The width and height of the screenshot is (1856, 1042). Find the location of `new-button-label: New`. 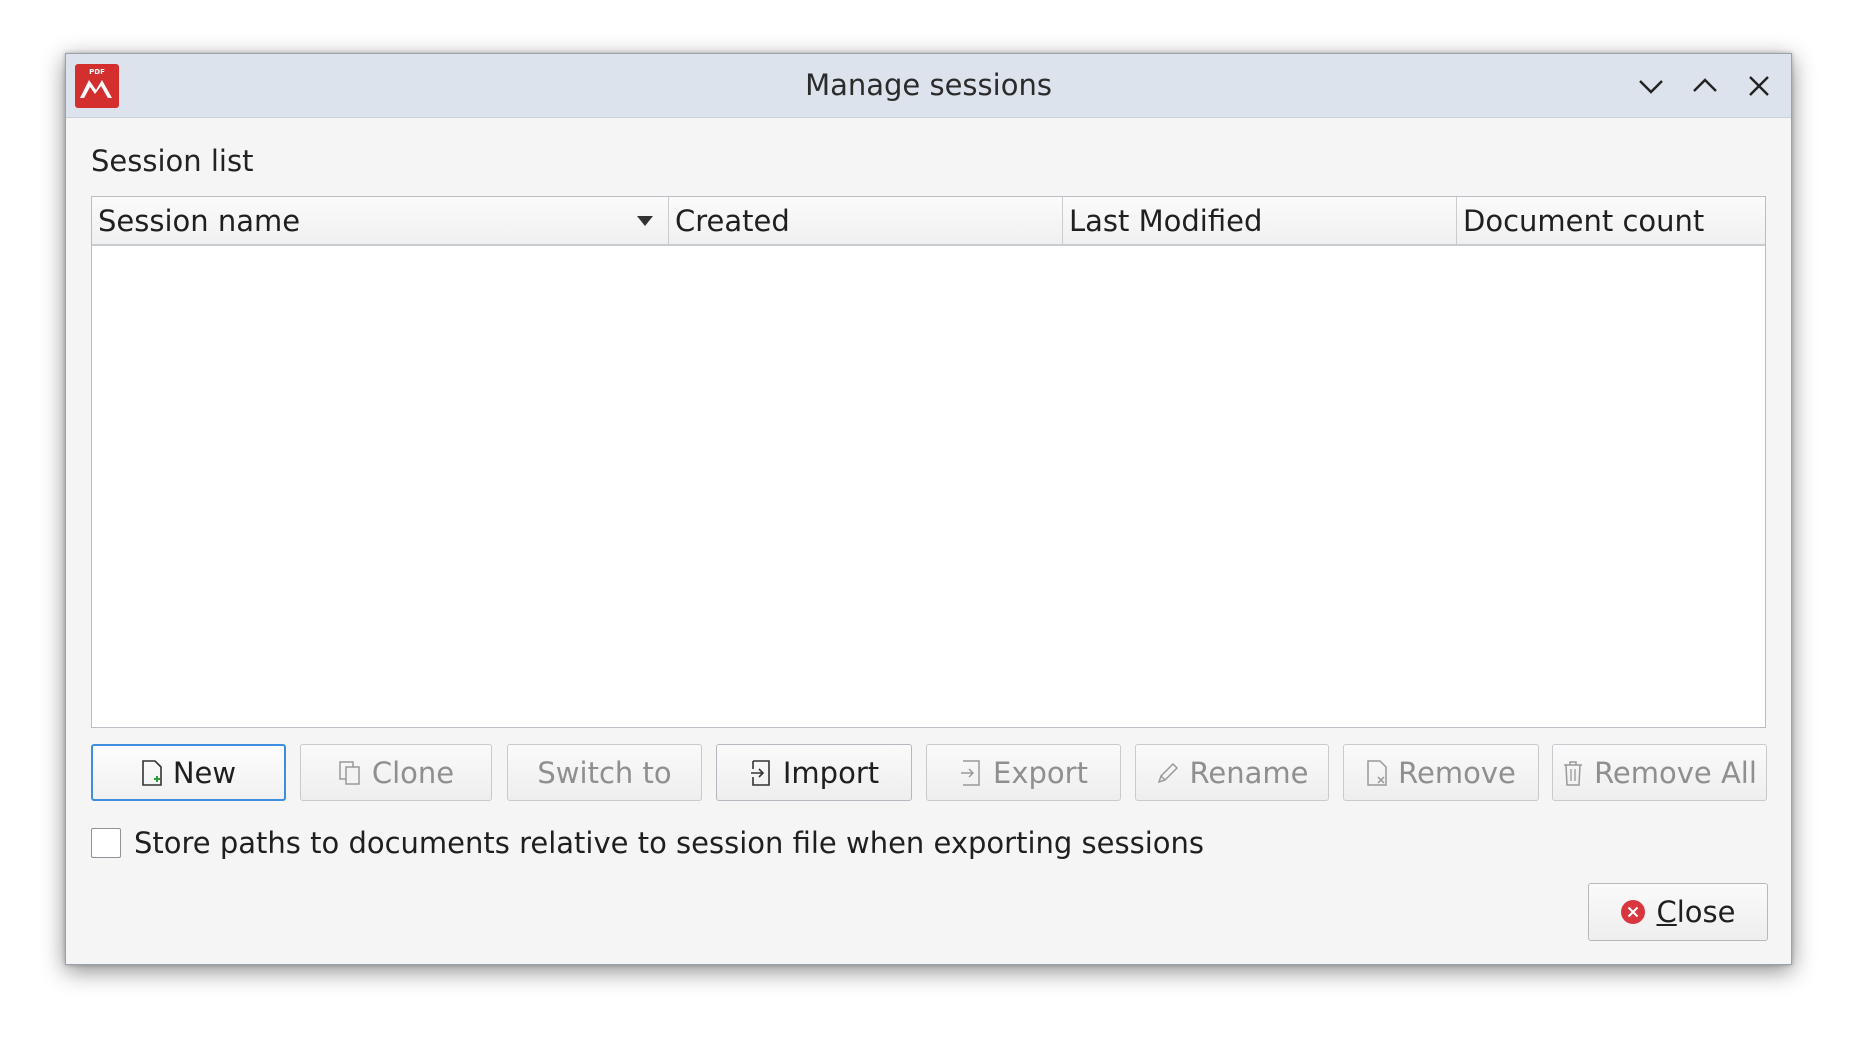

new-button-label: New is located at coordinates (204, 772).